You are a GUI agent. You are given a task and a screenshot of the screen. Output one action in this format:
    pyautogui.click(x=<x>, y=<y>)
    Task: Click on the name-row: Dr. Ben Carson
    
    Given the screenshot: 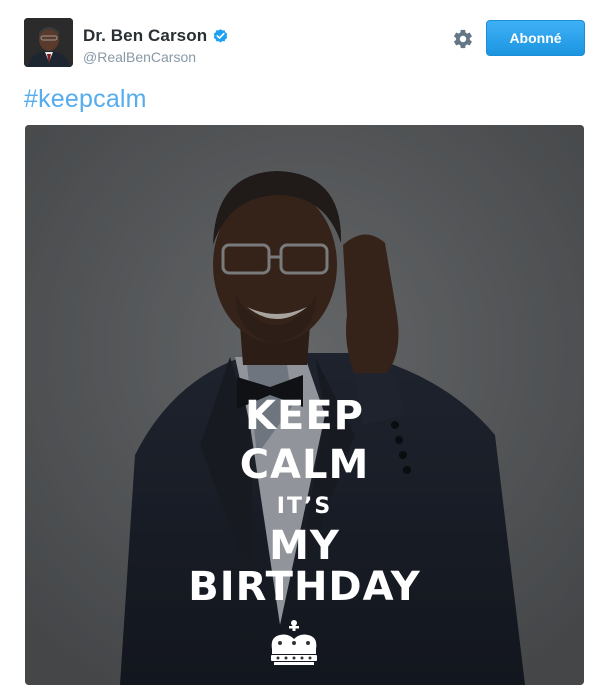 What is the action you would take?
    pyautogui.click(x=156, y=36)
    